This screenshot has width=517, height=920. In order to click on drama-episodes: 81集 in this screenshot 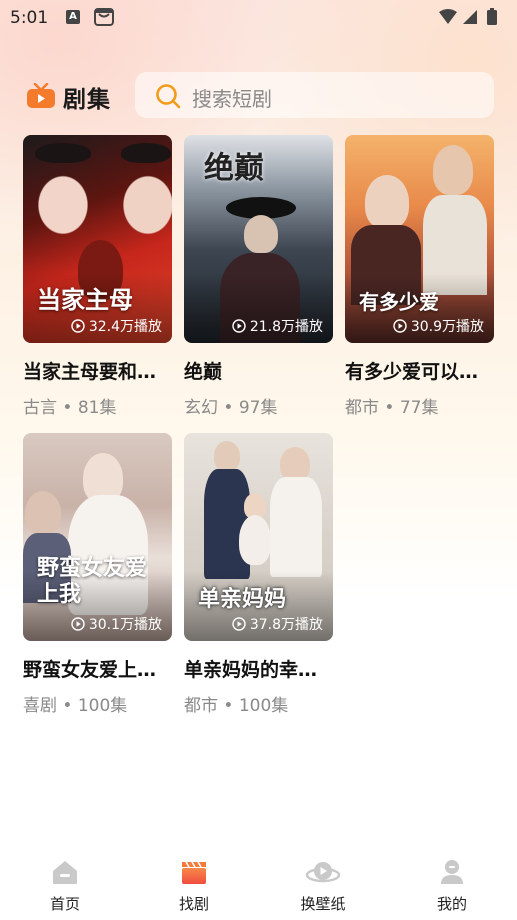, I will do `click(97, 408)`.